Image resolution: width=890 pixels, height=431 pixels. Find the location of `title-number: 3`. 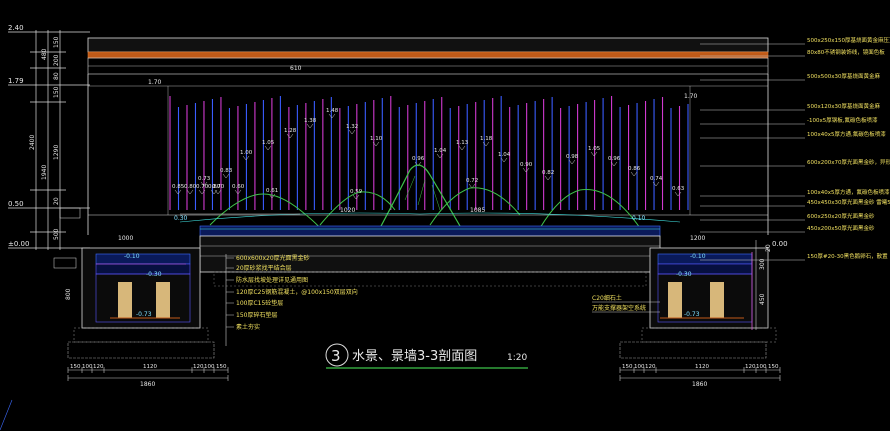

title-number: 3 is located at coordinates (336, 356).